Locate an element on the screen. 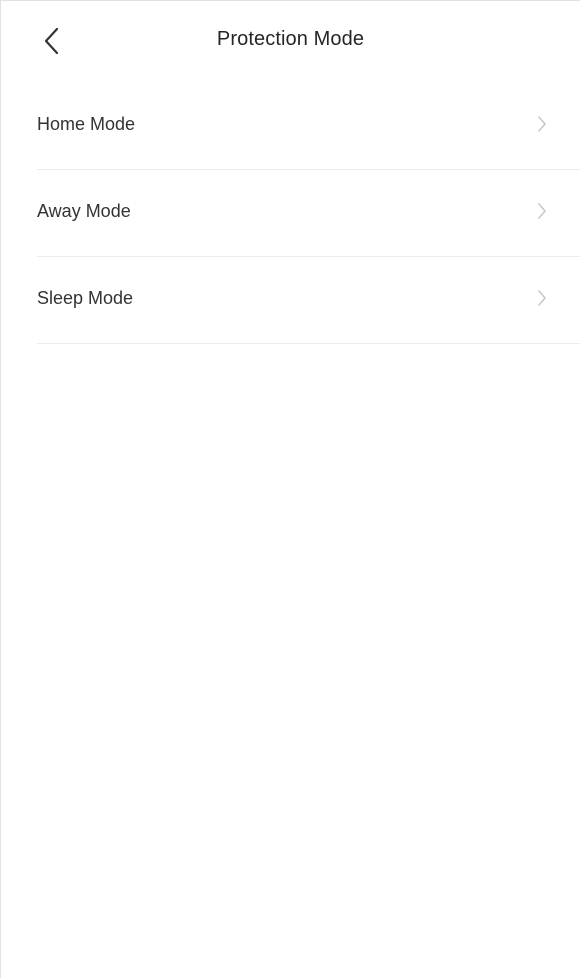 This screenshot has height=978, width=580. mode-item-home: Home Mode is located at coordinates (308, 126).